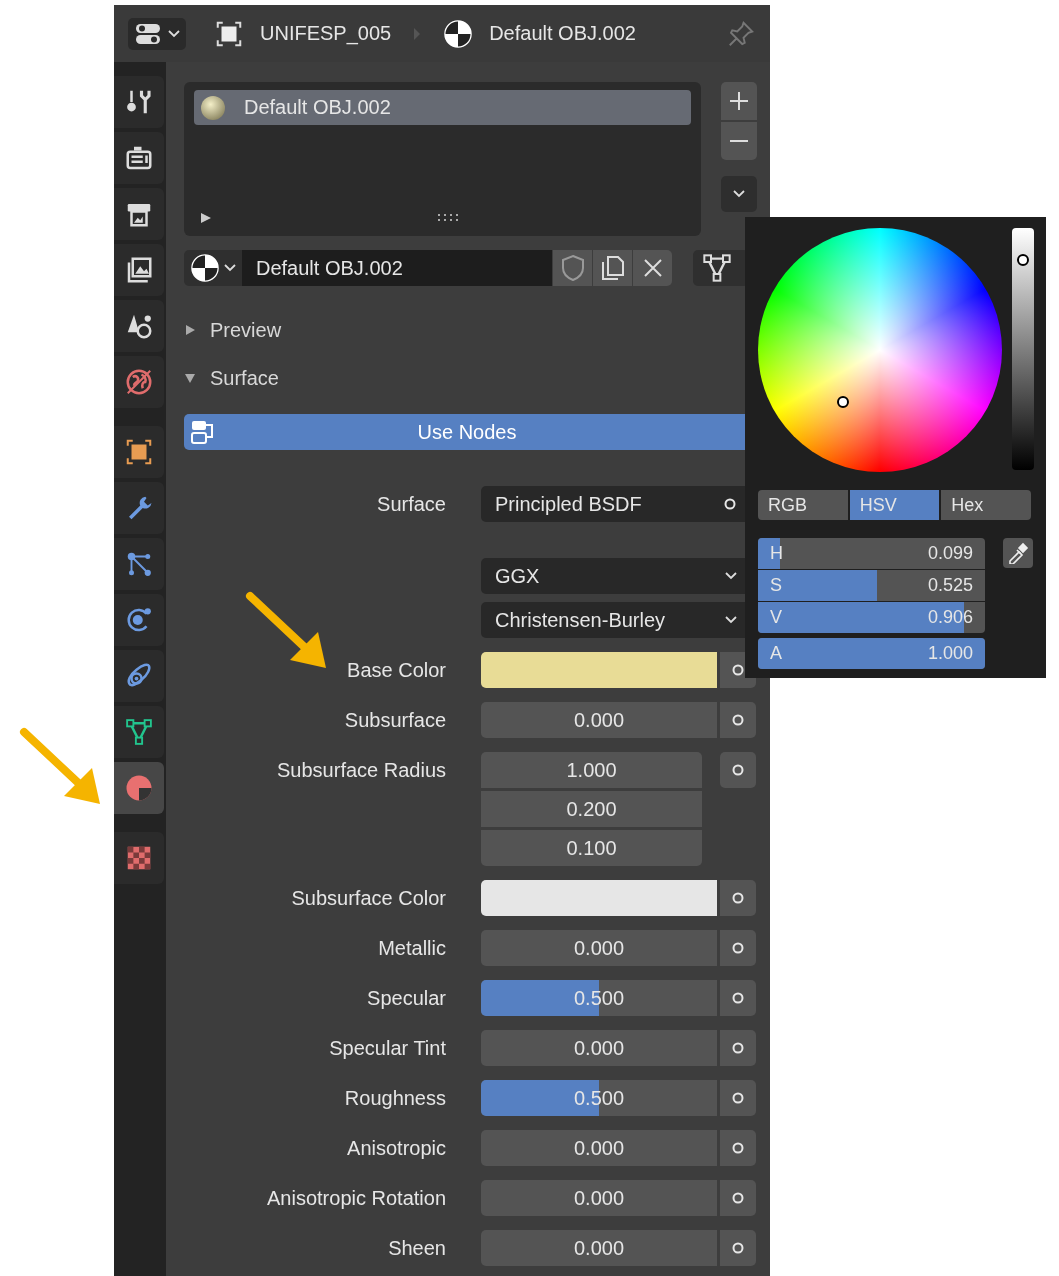 This screenshot has height=1276, width=1059. I want to click on browse-material-button, so click(213, 268).